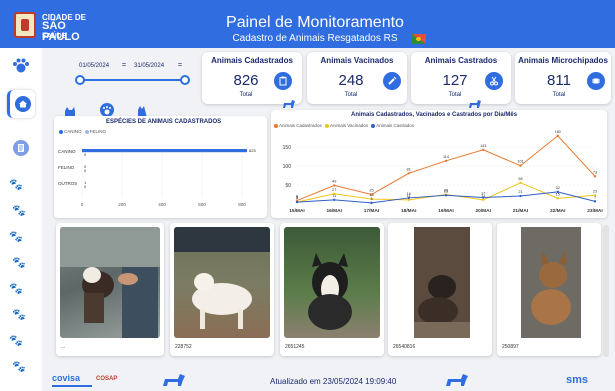  I want to click on x-tick-label: 0, so click(82, 204).